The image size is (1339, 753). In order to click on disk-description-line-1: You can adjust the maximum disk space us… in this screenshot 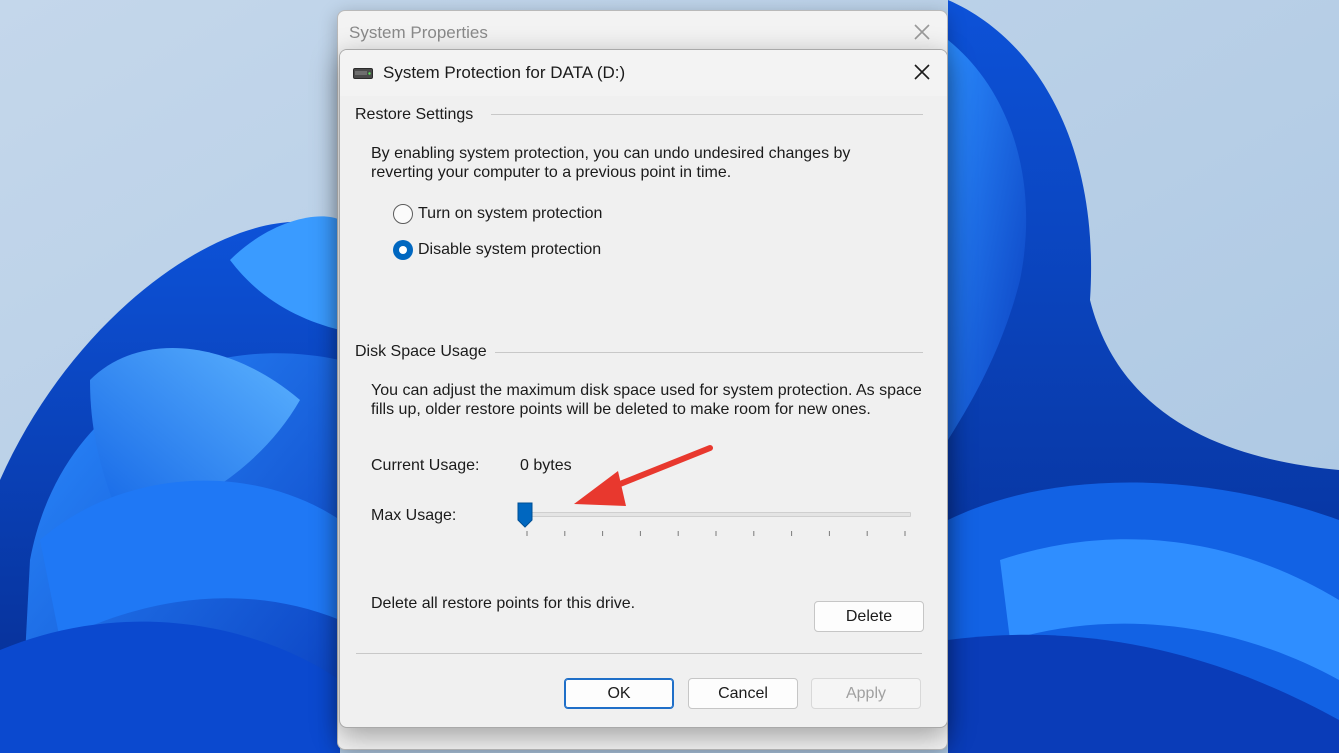, I will do `click(646, 390)`.